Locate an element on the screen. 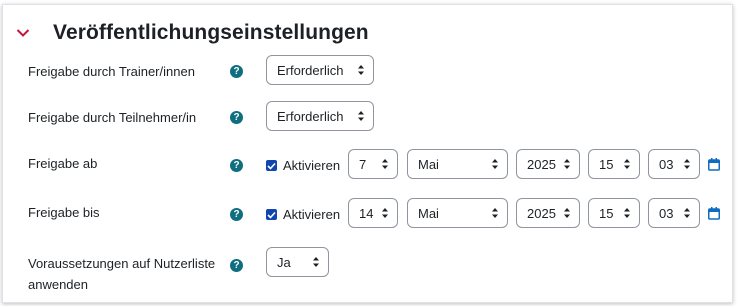  select-hour-bis: 15 is located at coordinates (614, 213).